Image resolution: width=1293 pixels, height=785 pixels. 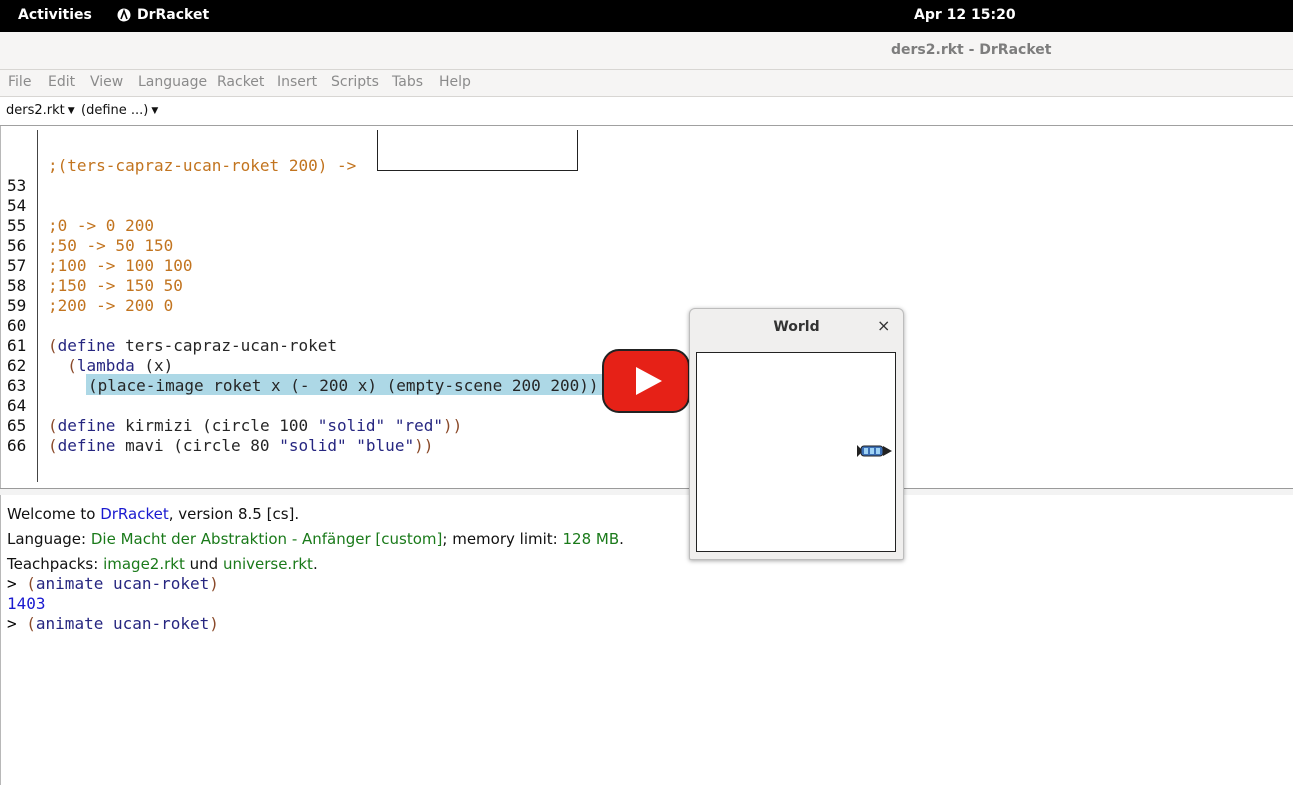 What do you see at coordinates (172, 82) in the screenshot?
I see `menu-language: Language` at bounding box center [172, 82].